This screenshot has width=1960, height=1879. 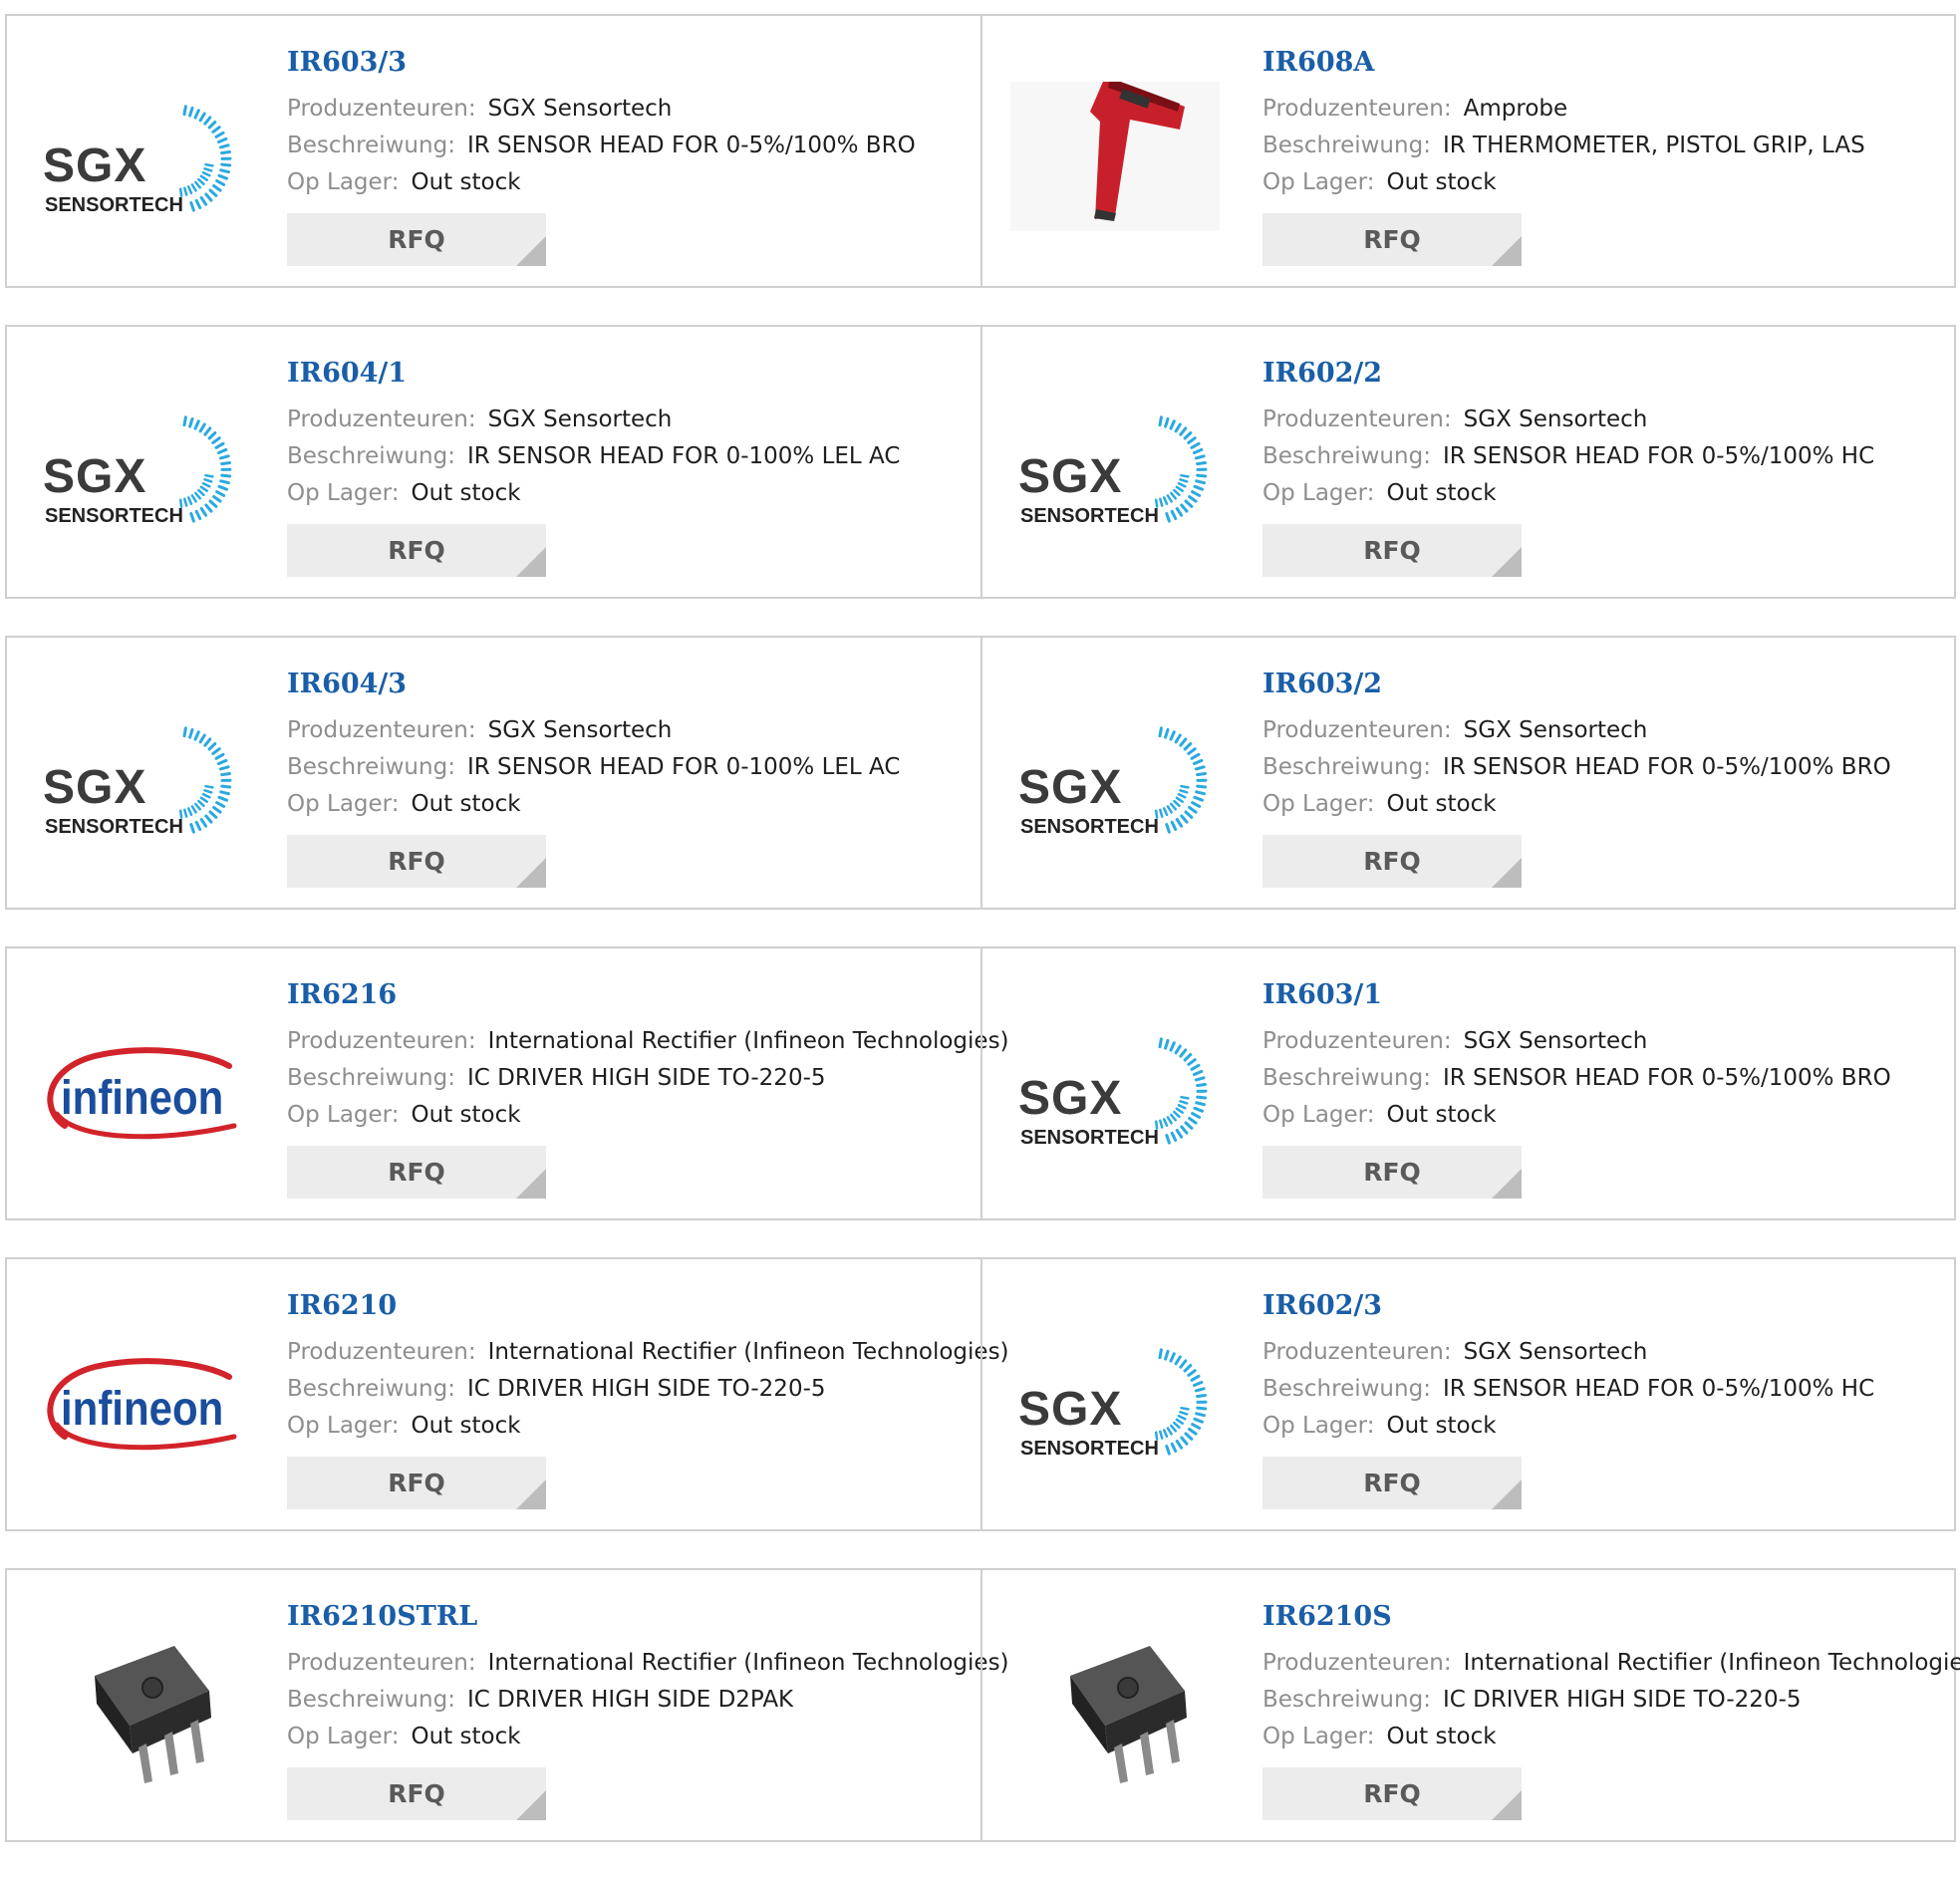 What do you see at coordinates (1606, 109) in the screenshot?
I see `manufacturer-line: Produzenteuren: Amprobe` at bounding box center [1606, 109].